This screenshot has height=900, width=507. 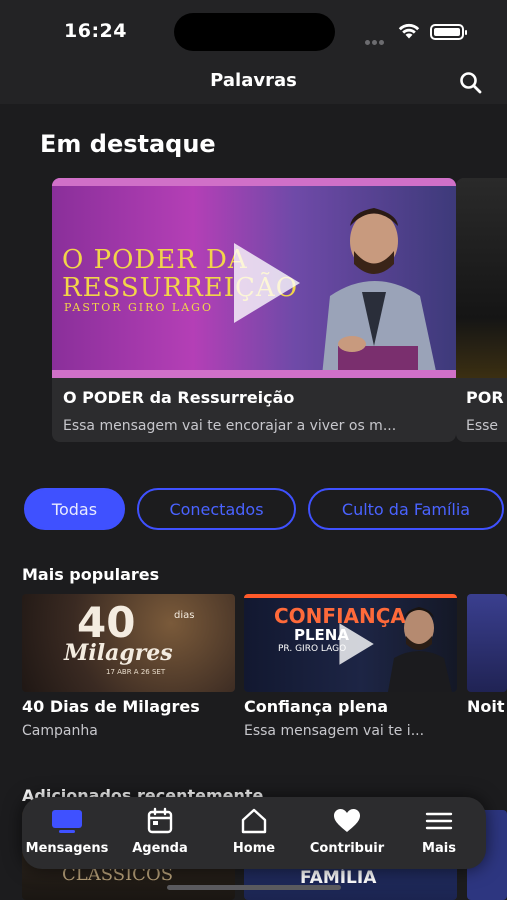 I want to click on popular-thumbnail: 40 dias Milagres 17 ABR A 26 SET, so click(x=128, y=643).